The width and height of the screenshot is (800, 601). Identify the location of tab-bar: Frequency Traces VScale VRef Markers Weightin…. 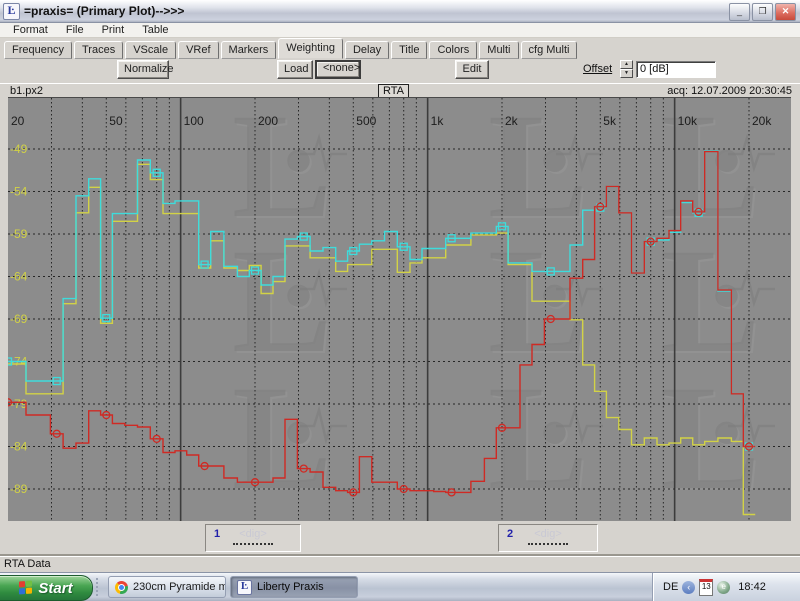
(400, 48).